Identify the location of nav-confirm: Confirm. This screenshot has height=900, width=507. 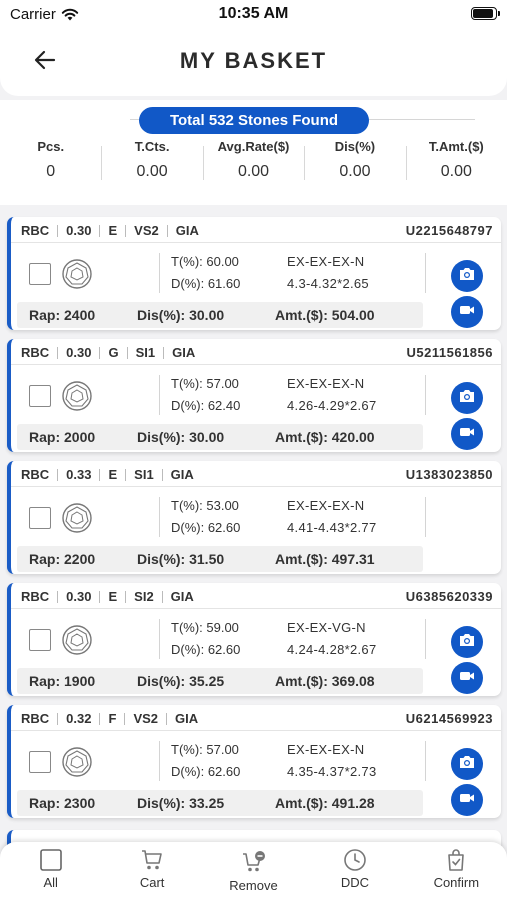
(456, 871).